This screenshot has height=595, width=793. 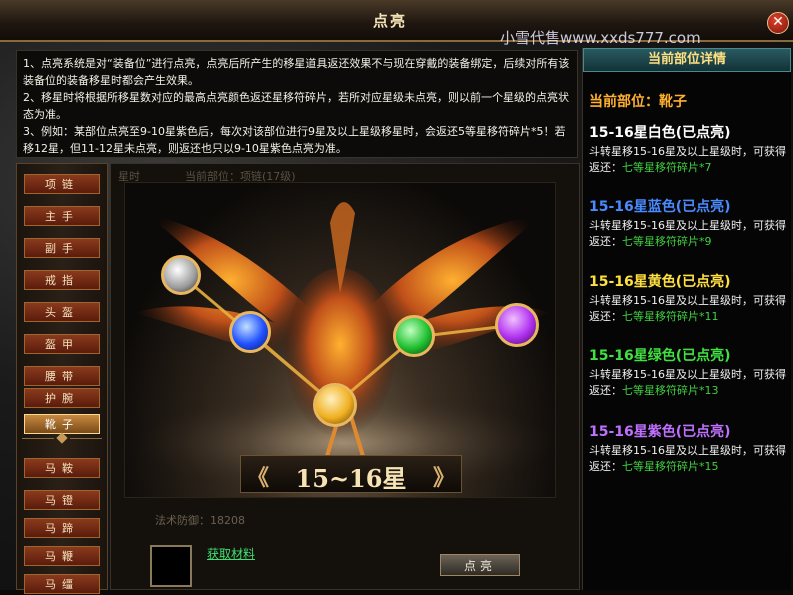 What do you see at coordinates (335, 405) in the screenshot?
I see `yellow-orb` at bounding box center [335, 405].